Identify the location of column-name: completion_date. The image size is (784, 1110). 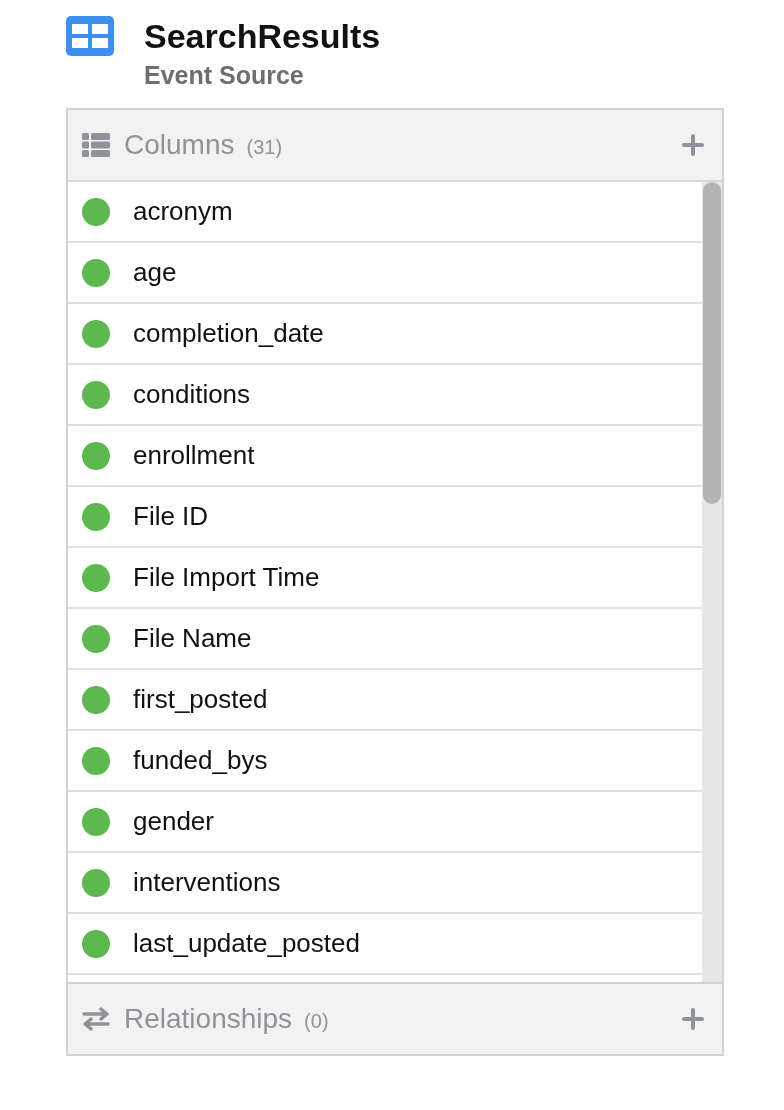
(228, 333).